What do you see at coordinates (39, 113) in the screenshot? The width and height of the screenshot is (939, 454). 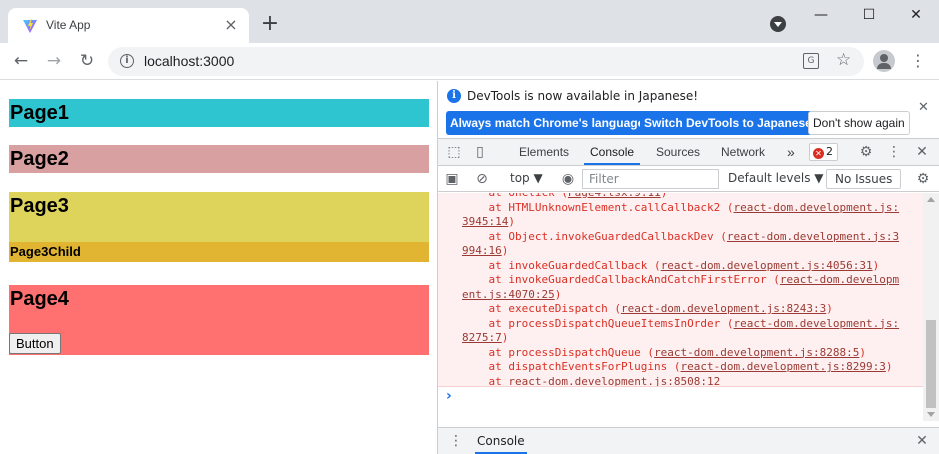 I see `page1-heading: Page1` at bounding box center [39, 113].